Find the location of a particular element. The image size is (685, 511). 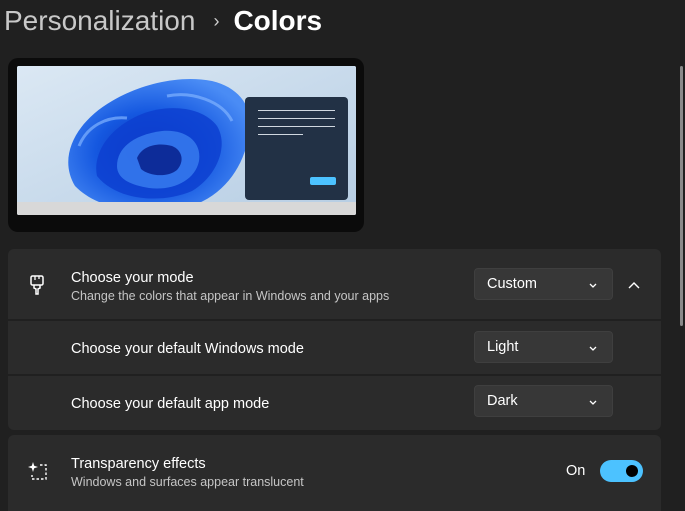

preview-window is located at coordinates (296, 148).